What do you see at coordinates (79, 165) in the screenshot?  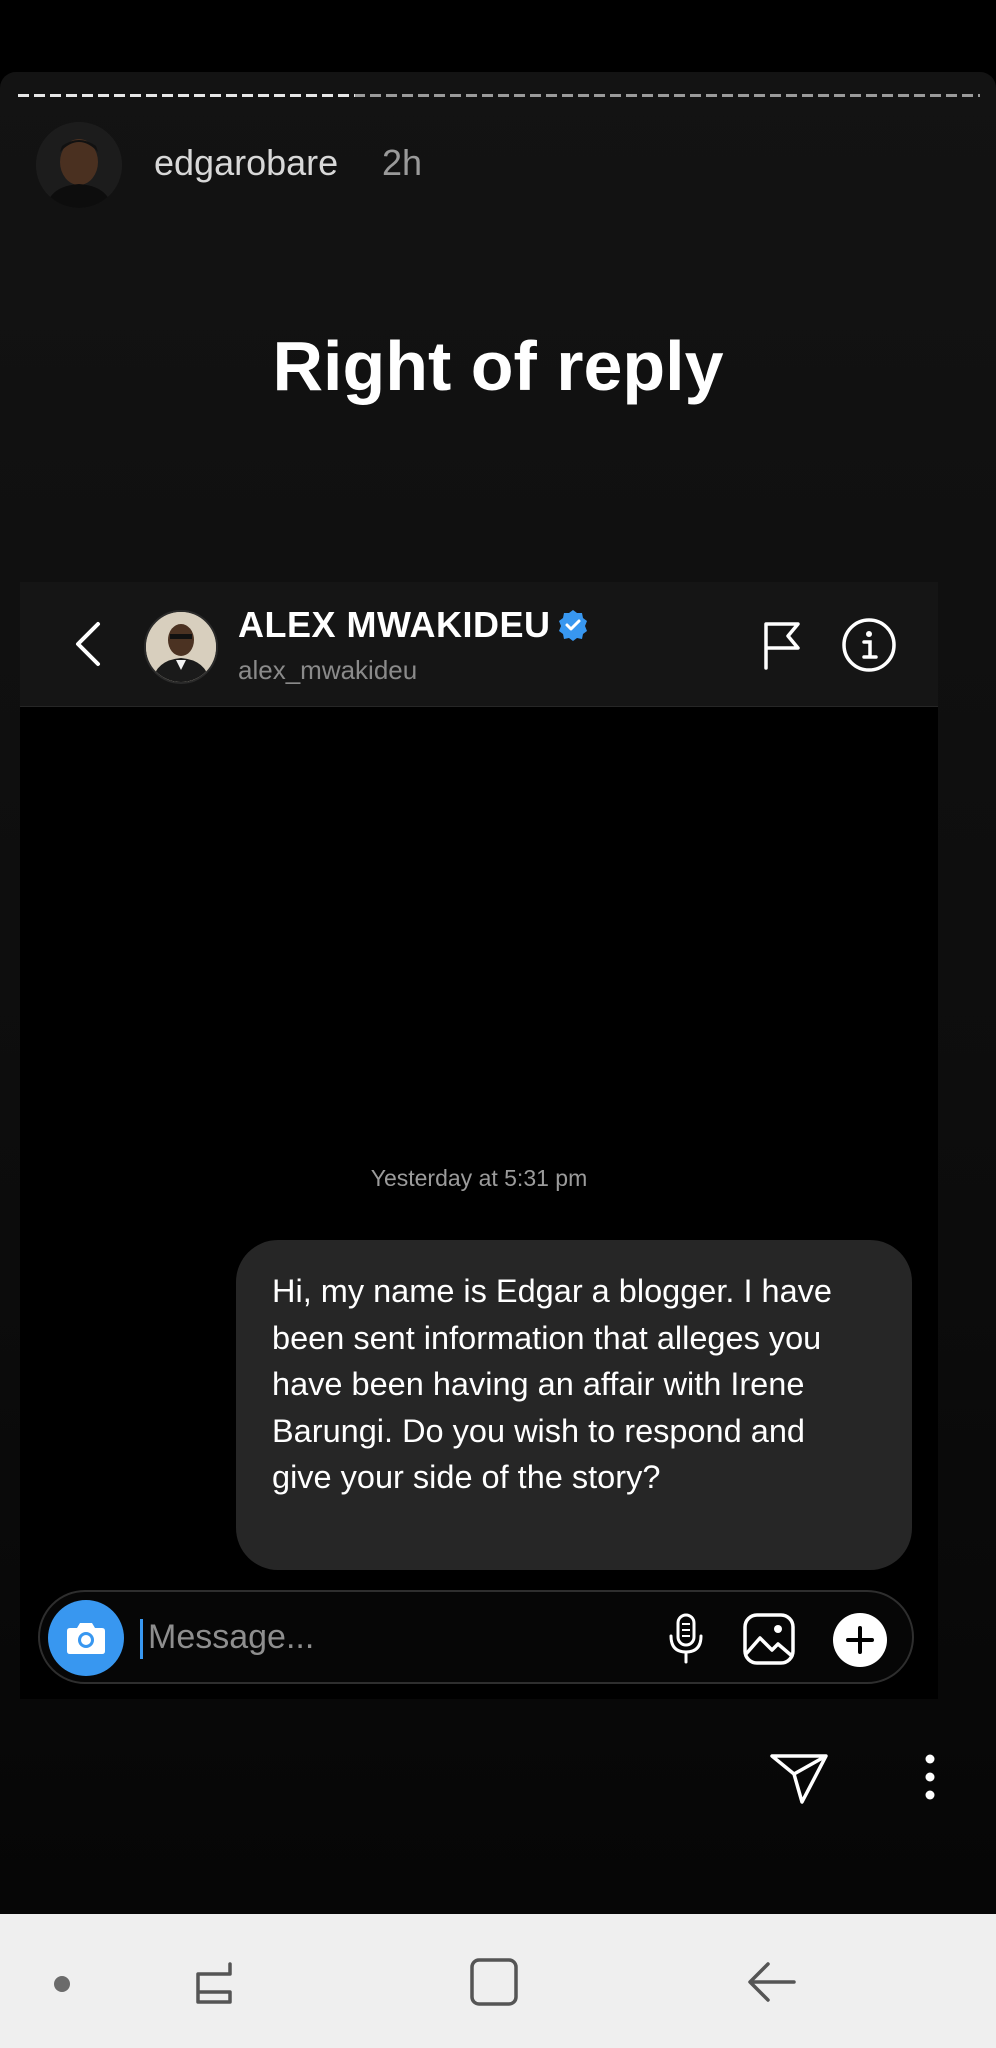 I see `story-user-avatar` at bounding box center [79, 165].